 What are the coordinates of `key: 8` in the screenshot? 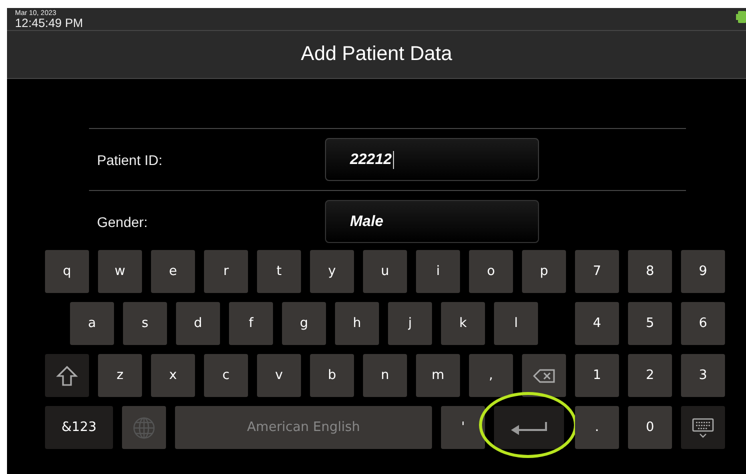 It's located at (650, 271).